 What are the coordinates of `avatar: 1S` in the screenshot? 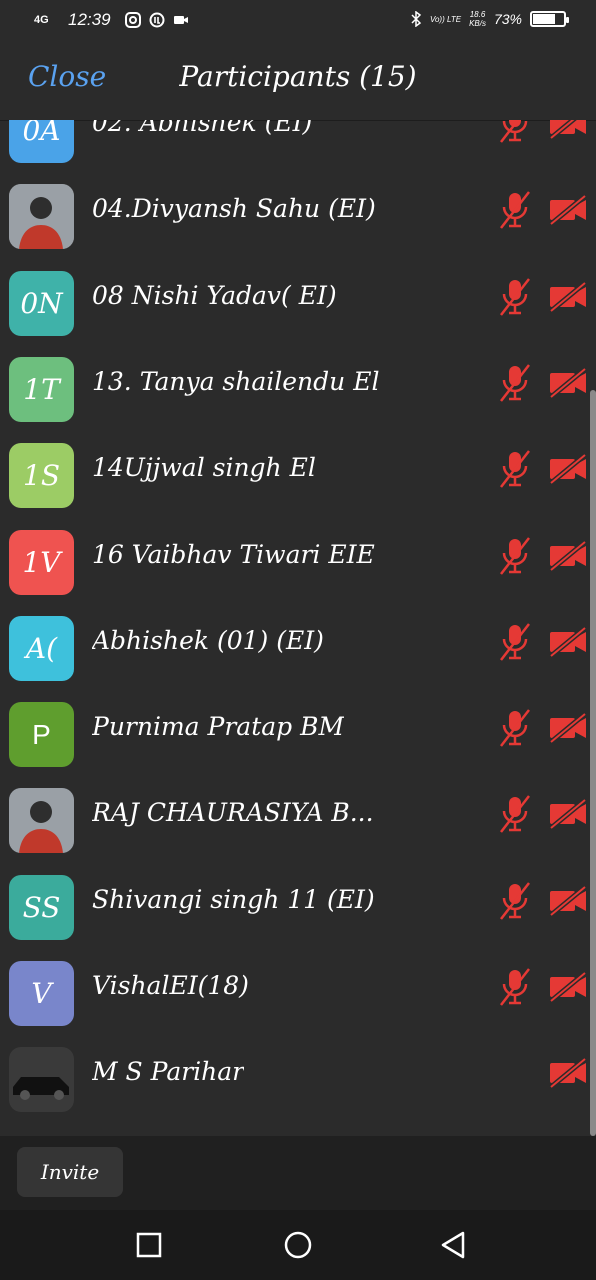 It's located at (41, 476).